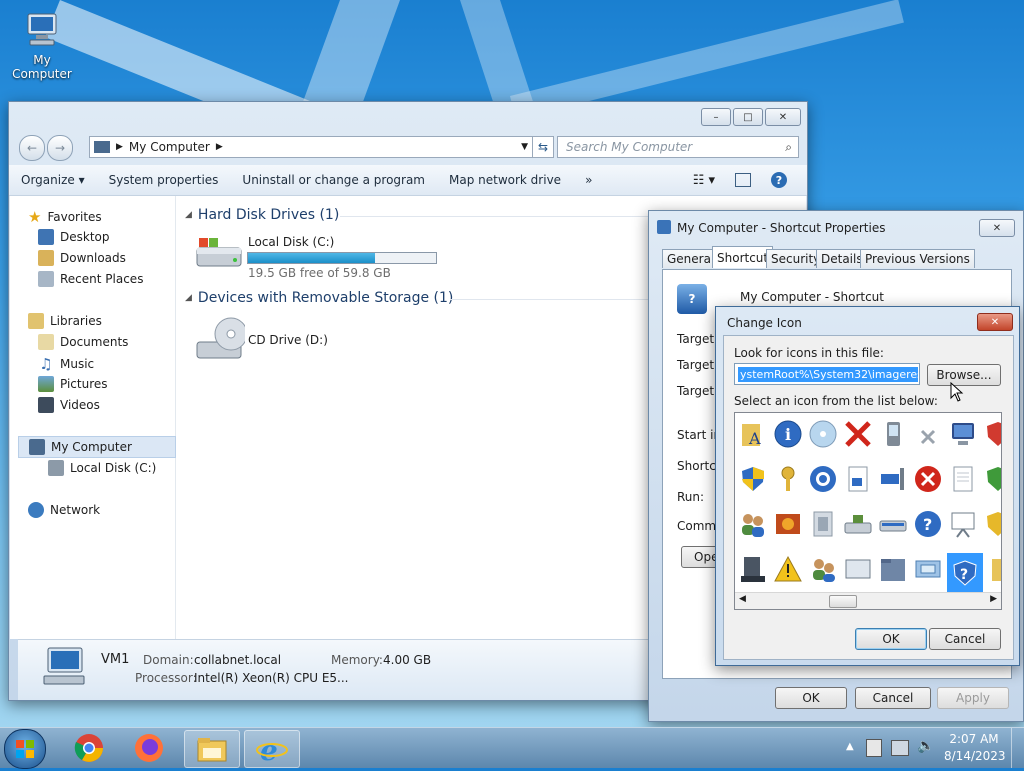 The width and height of the screenshot is (1024, 771). Describe the element at coordinates (66, 364) in the screenshot. I see `nav-music: ♫ Music` at that location.